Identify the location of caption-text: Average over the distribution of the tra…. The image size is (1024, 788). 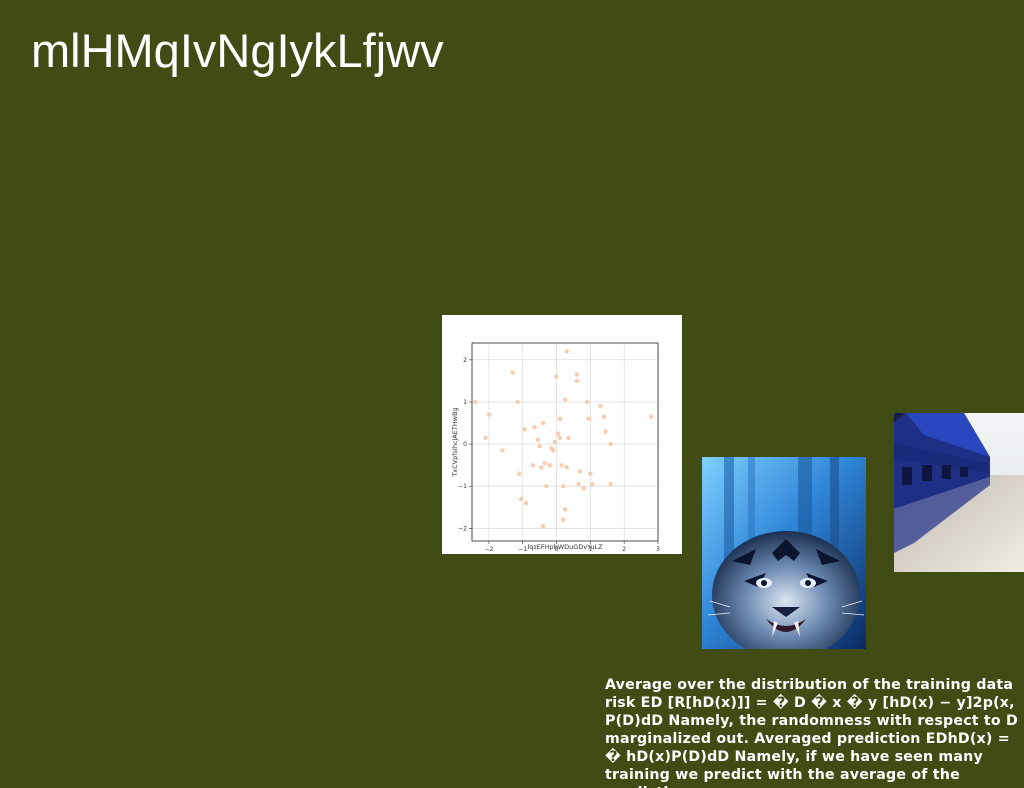
(811, 732).